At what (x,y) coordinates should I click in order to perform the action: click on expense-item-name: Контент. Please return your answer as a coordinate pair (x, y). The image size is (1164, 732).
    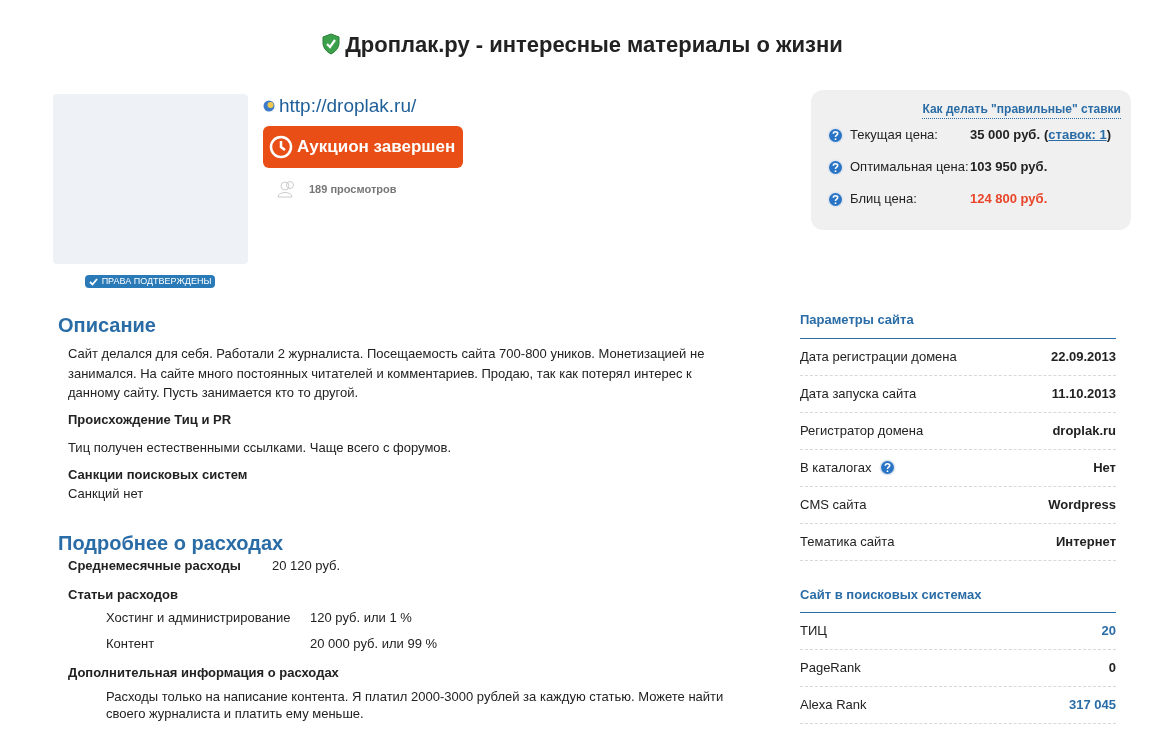
    Looking at the image, I should click on (131, 643).